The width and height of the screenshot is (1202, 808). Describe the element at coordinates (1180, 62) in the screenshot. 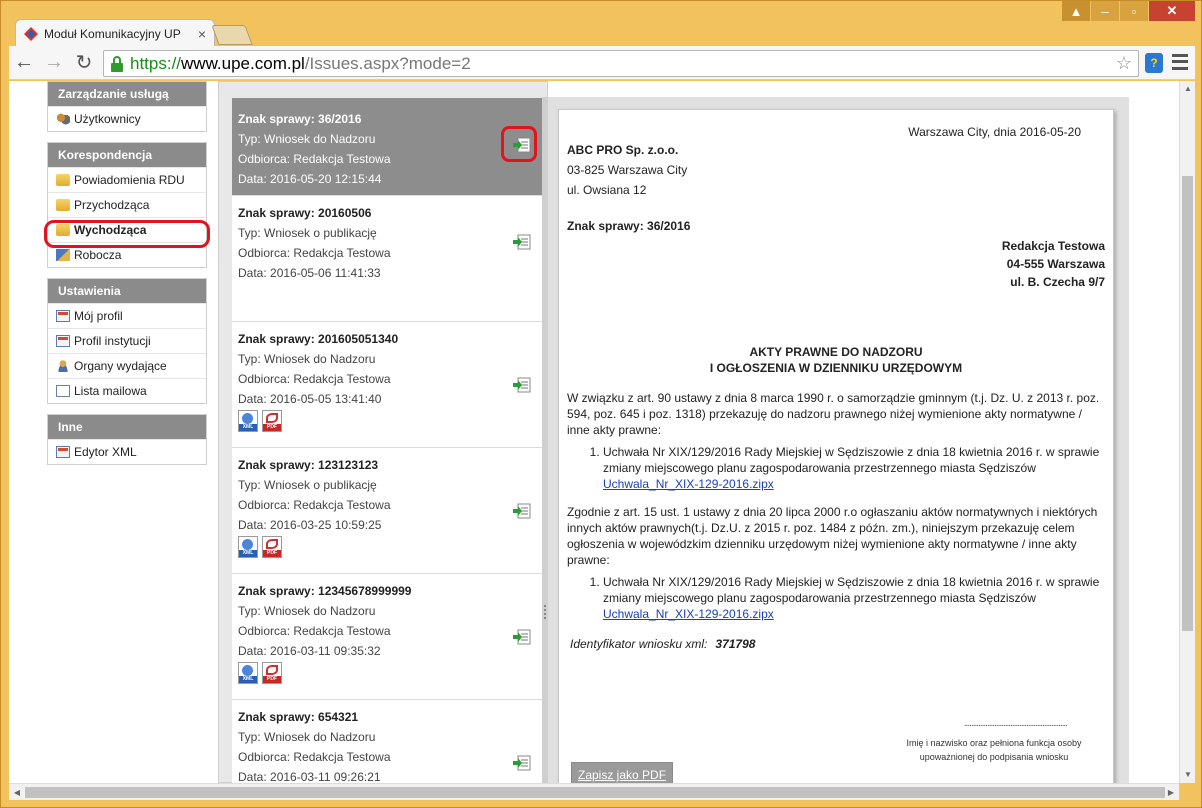

I see `browser-menu-icon` at that location.